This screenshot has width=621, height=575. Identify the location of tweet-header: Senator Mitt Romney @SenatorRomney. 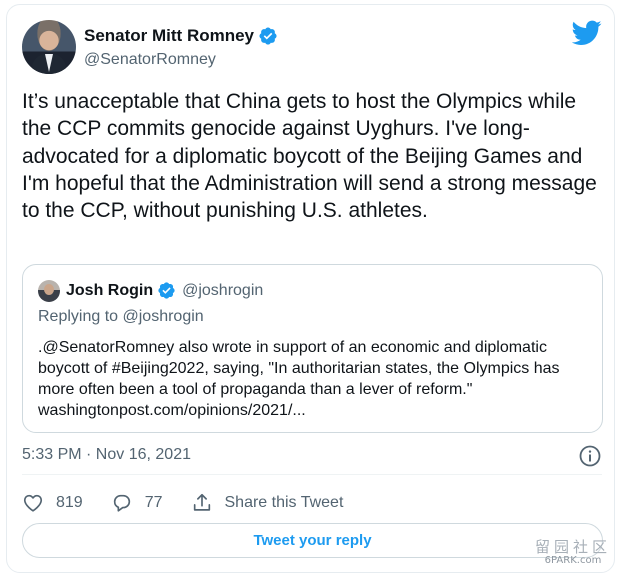
(317, 48).